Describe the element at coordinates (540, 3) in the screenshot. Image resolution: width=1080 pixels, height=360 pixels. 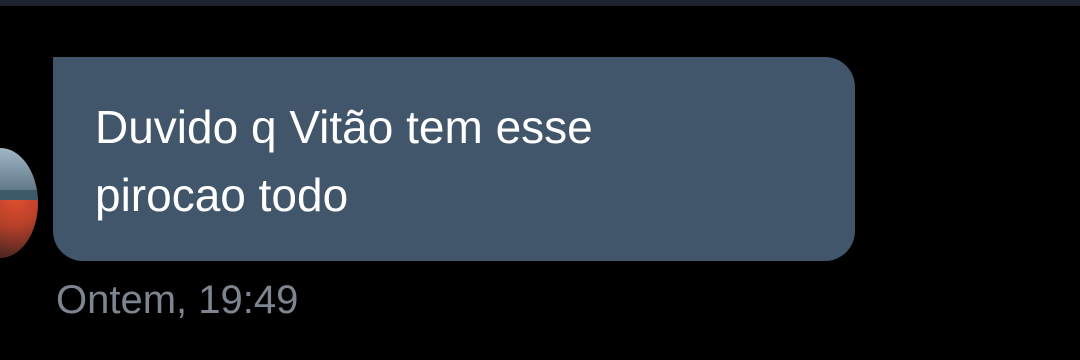
I see `top-divider` at that location.